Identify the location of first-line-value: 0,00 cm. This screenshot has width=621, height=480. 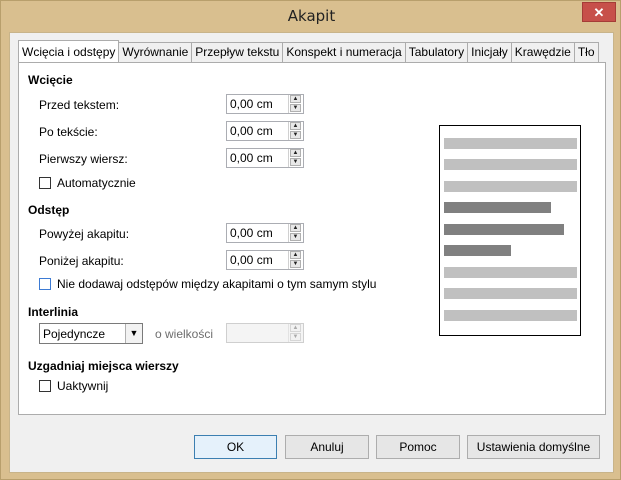
(251, 158).